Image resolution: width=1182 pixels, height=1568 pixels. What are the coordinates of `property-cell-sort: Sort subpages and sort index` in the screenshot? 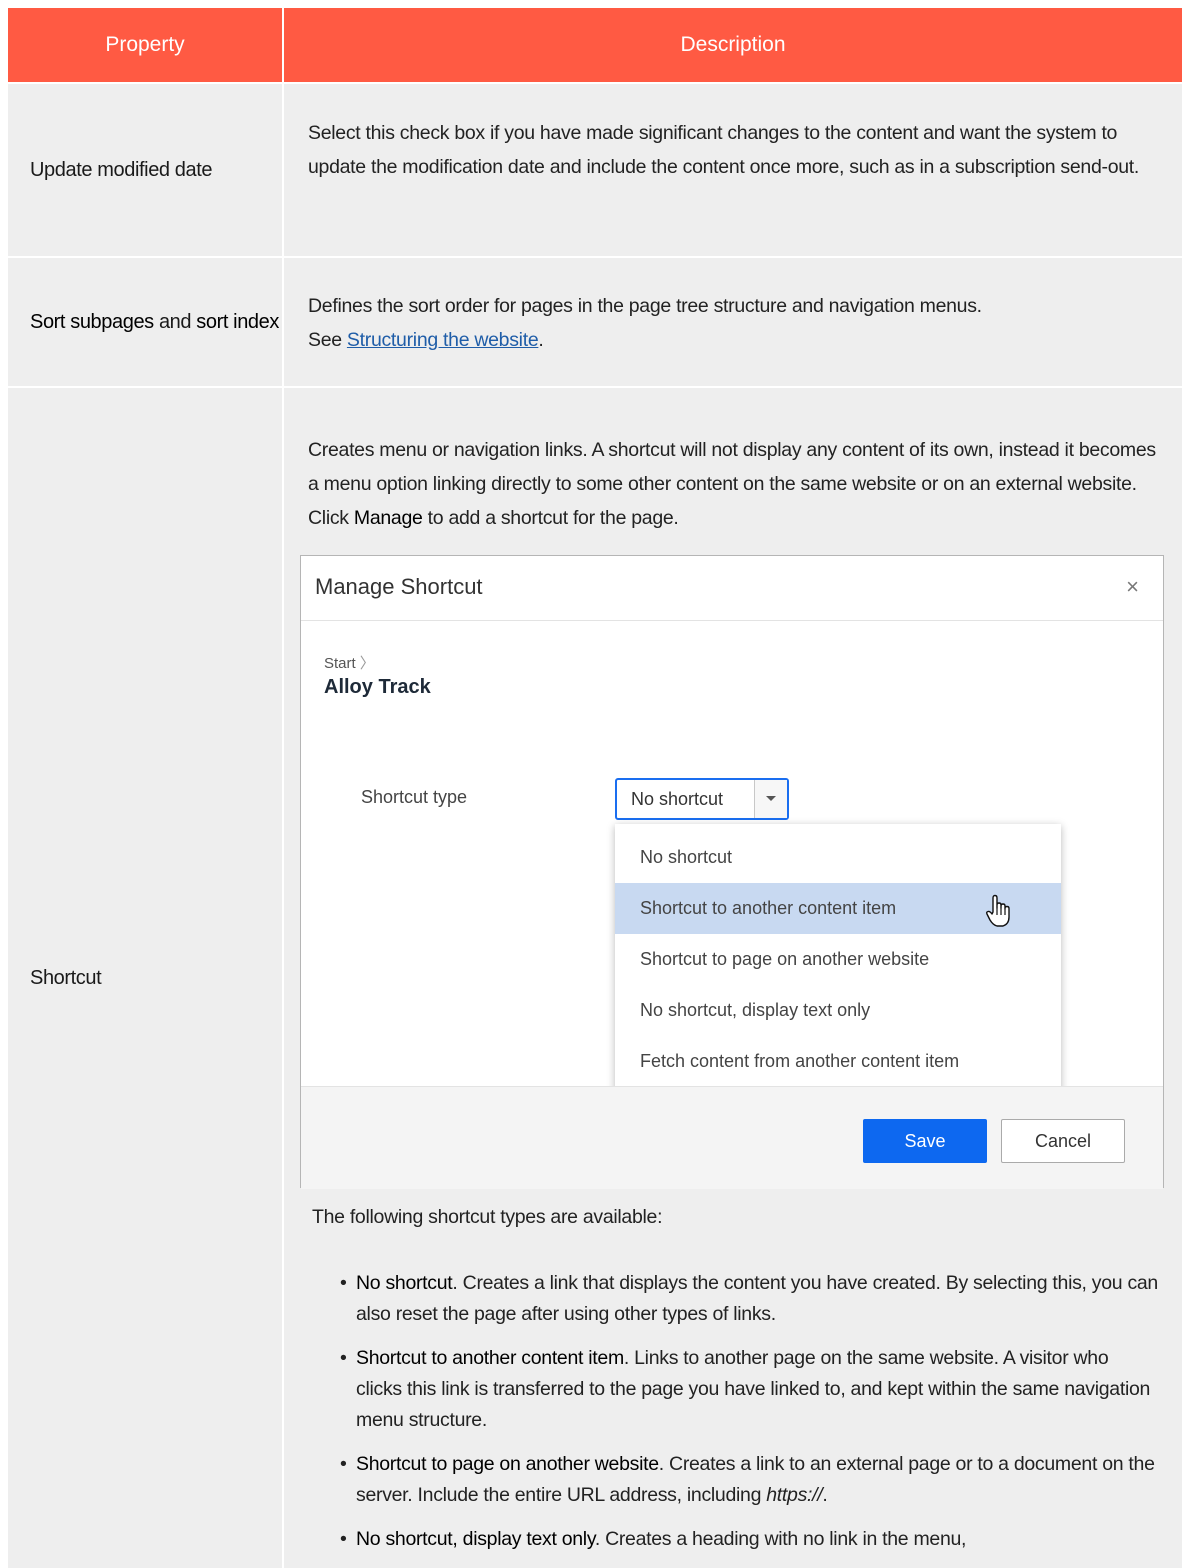 It's located at (145, 322).